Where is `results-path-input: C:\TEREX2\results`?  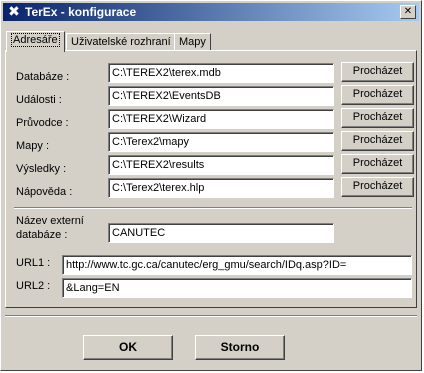
results-path-input: C:\TEREX2\results is located at coordinates (221, 165).